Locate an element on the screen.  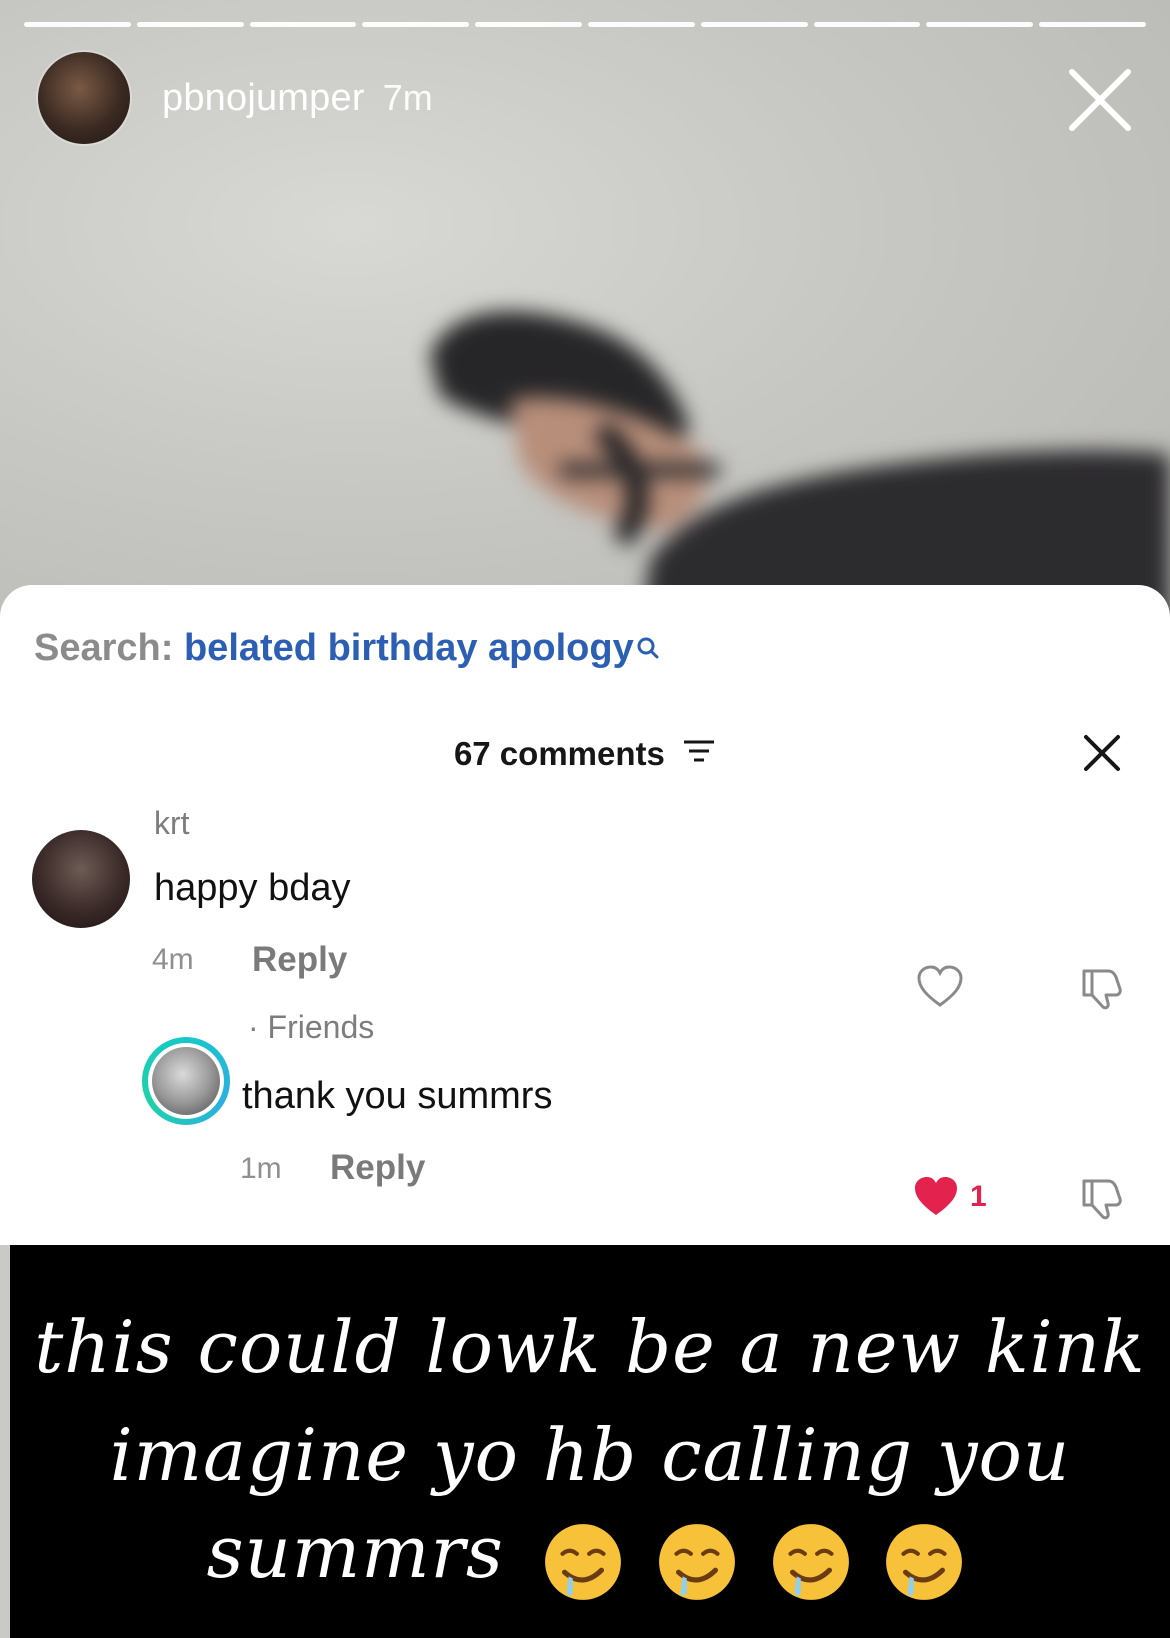
search-suggestion: Search: belated birthday apology is located at coordinates (347, 649).